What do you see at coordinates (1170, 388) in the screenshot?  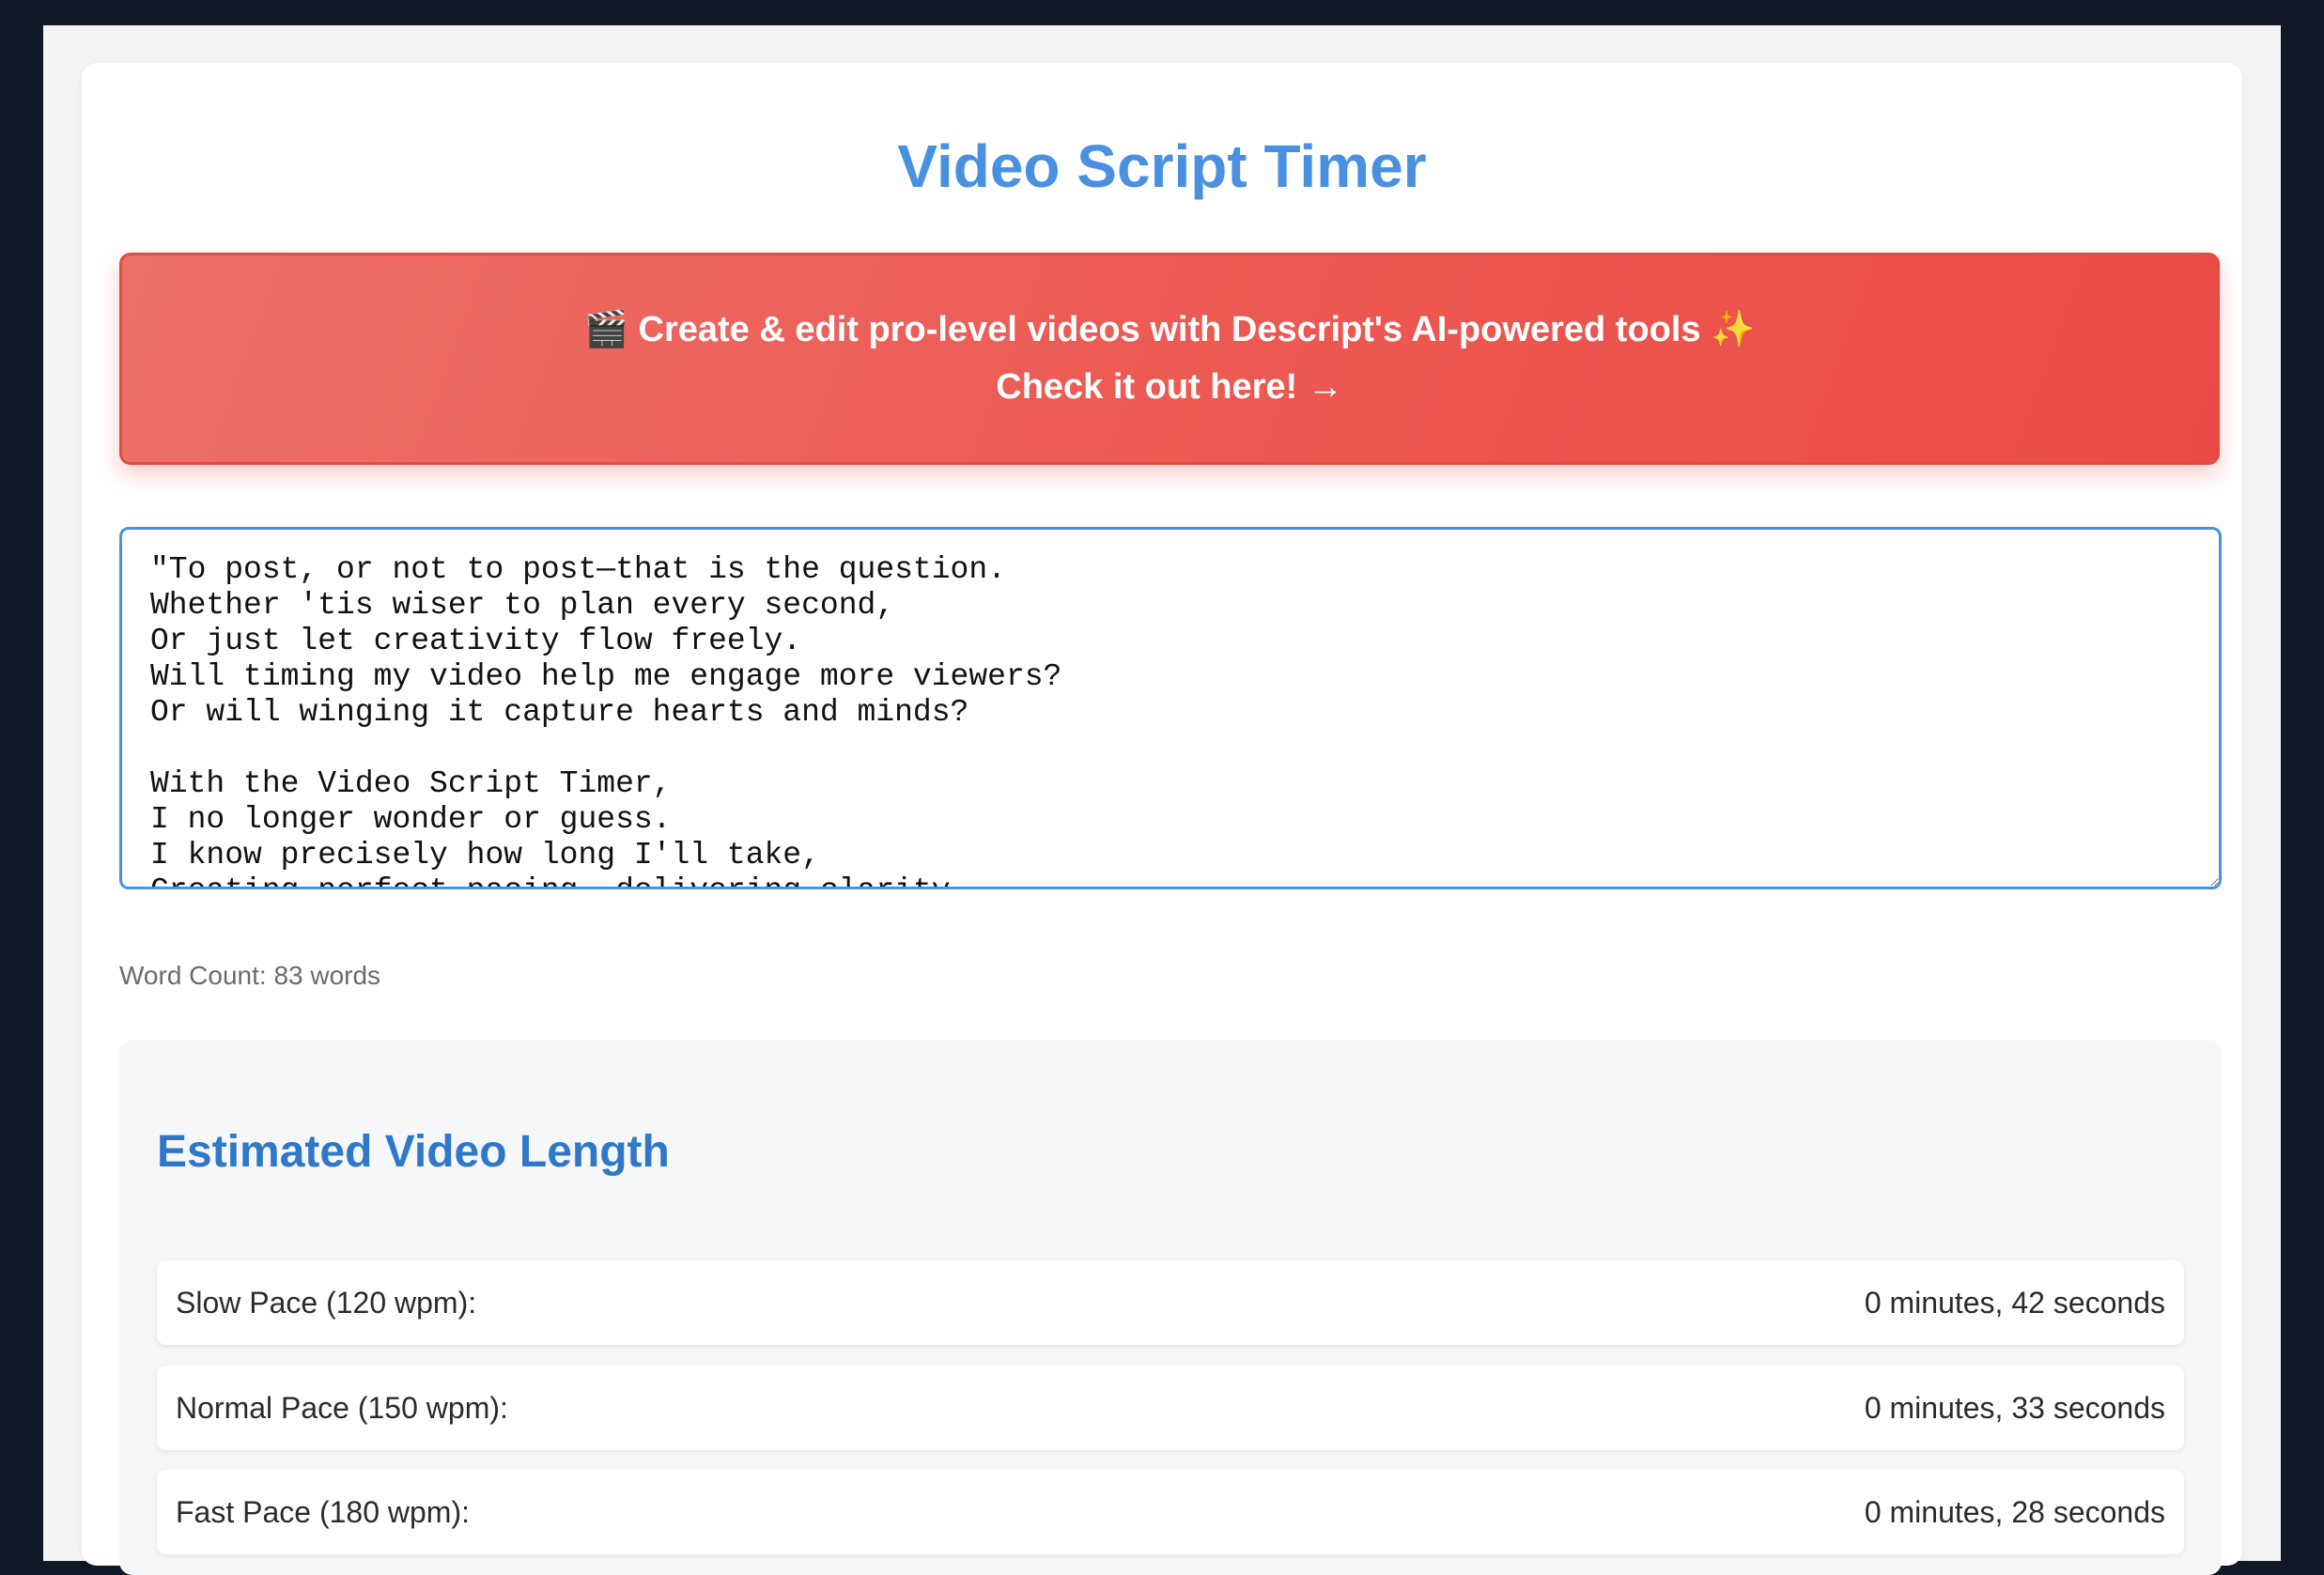 I see `promo-link: Check it out here! →` at bounding box center [1170, 388].